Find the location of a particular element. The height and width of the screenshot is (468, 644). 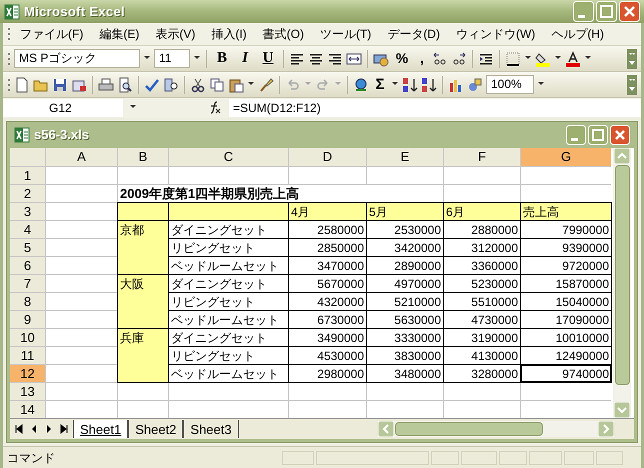

row-header: 1 is located at coordinates (27, 175).